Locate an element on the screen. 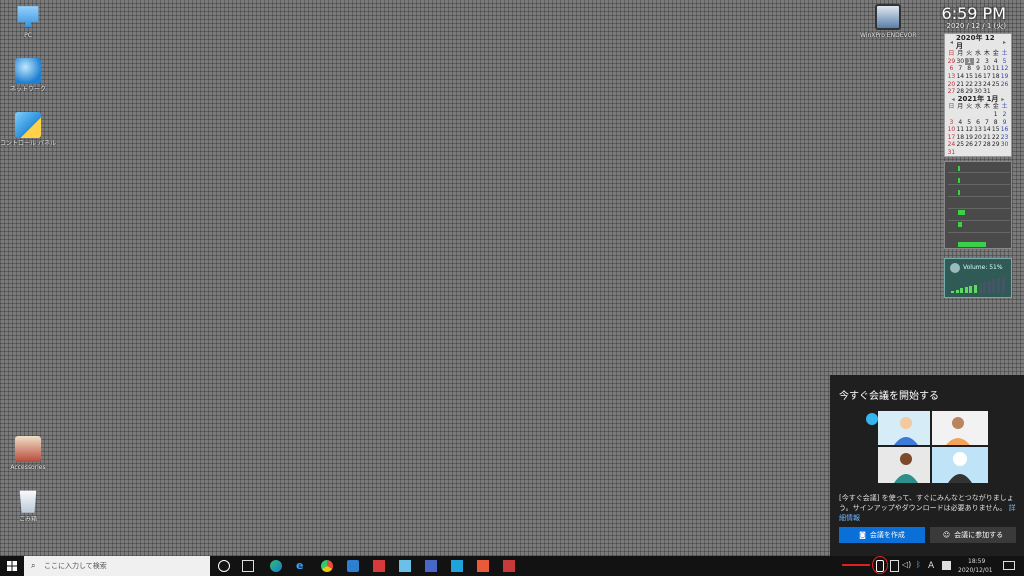  desktop-icon-control-panel: コントロール パネル is located at coordinates (28, 130).